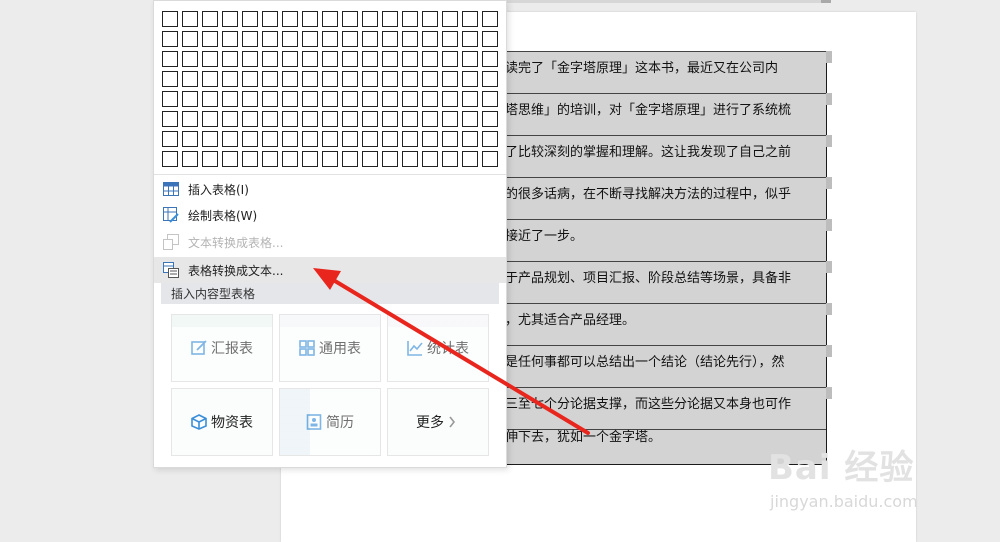 The height and width of the screenshot is (542, 1000). I want to click on baidu-jingyan-watermark: Bai 经验 jingyan.baidu.com, so click(880, 480).